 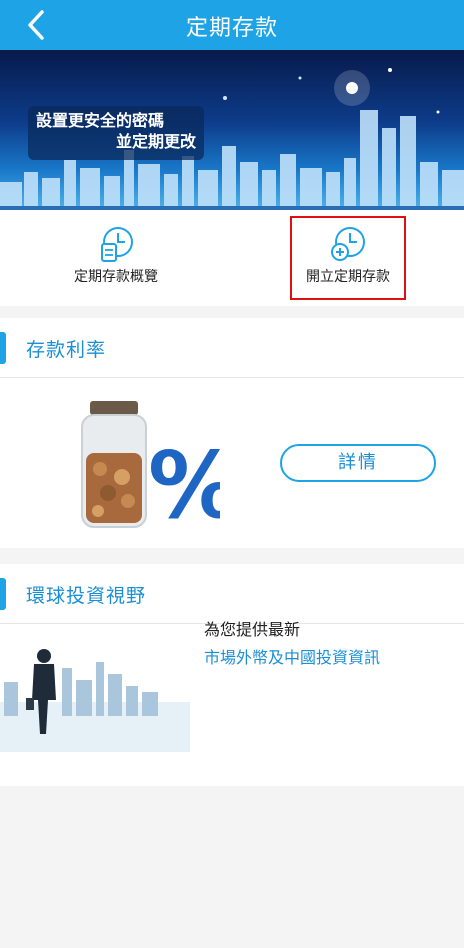 I want to click on banner-line-2: 並定期更改, so click(x=155, y=141).